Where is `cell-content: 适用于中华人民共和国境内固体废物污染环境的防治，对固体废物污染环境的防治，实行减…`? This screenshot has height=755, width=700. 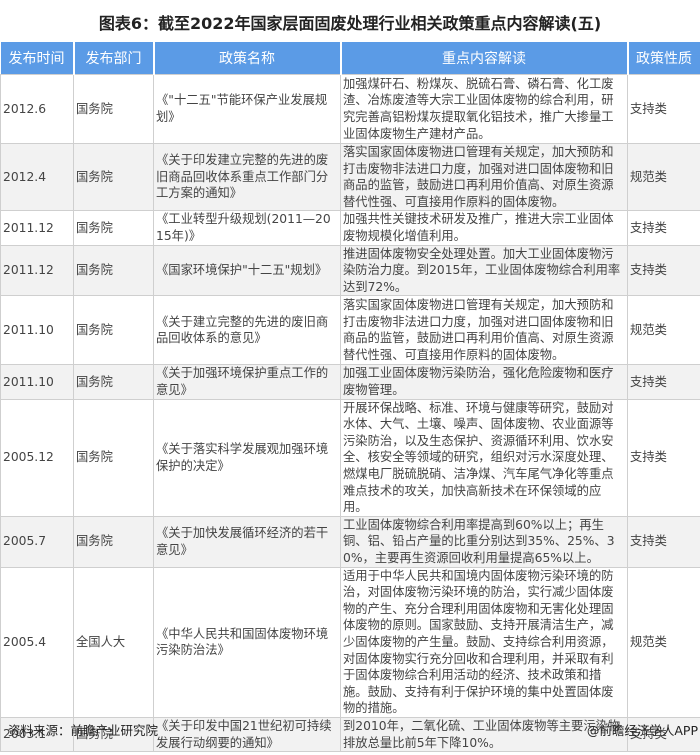 cell-content: 适用于中华人民共和国境内固体废物污染环境的防治，对固体废物污染环境的防治，实行减… is located at coordinates (484, 642).